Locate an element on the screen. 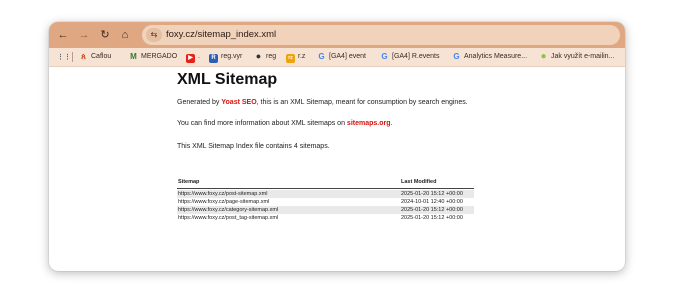 Image resolution: width=675 pixels, height=295 pixels. url-text: foxy.cz/sitemap_index.xml is located at coordinates (221, 35).